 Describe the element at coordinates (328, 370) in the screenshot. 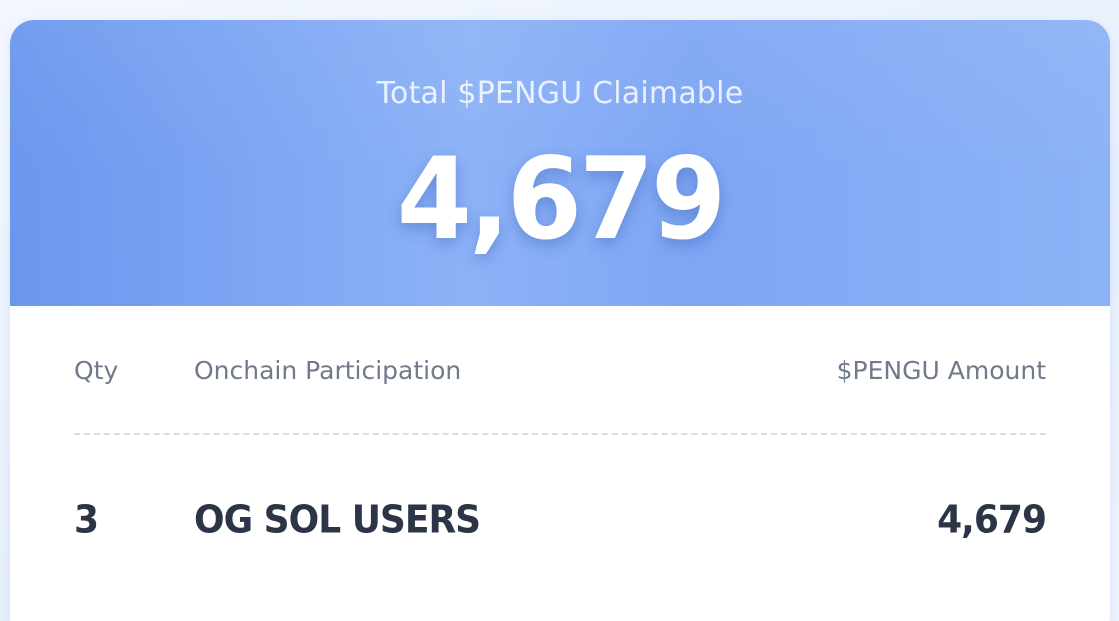

I see `column-header-participation: Onchain Participation` at that location.